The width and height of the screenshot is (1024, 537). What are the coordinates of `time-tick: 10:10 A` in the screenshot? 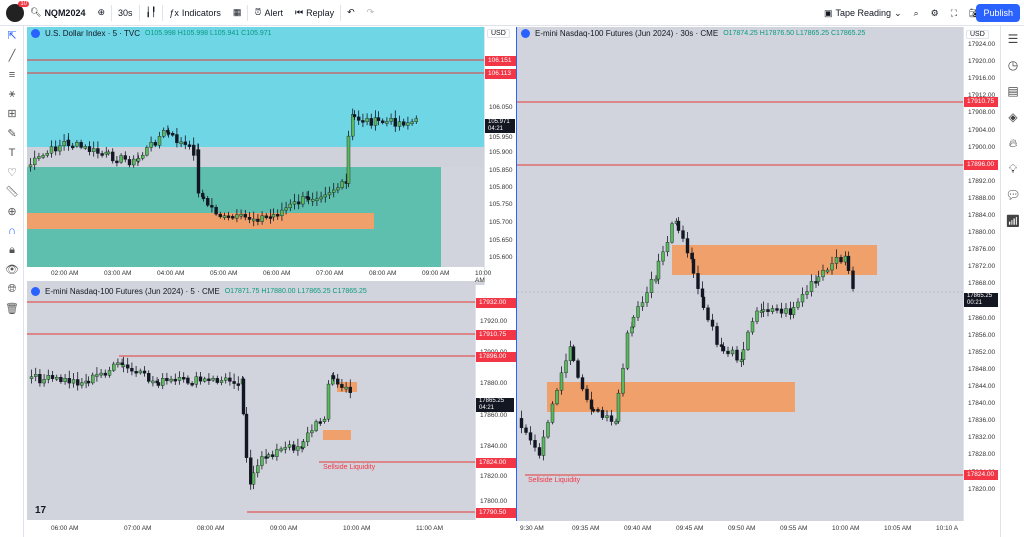 It's located at (947, 528).